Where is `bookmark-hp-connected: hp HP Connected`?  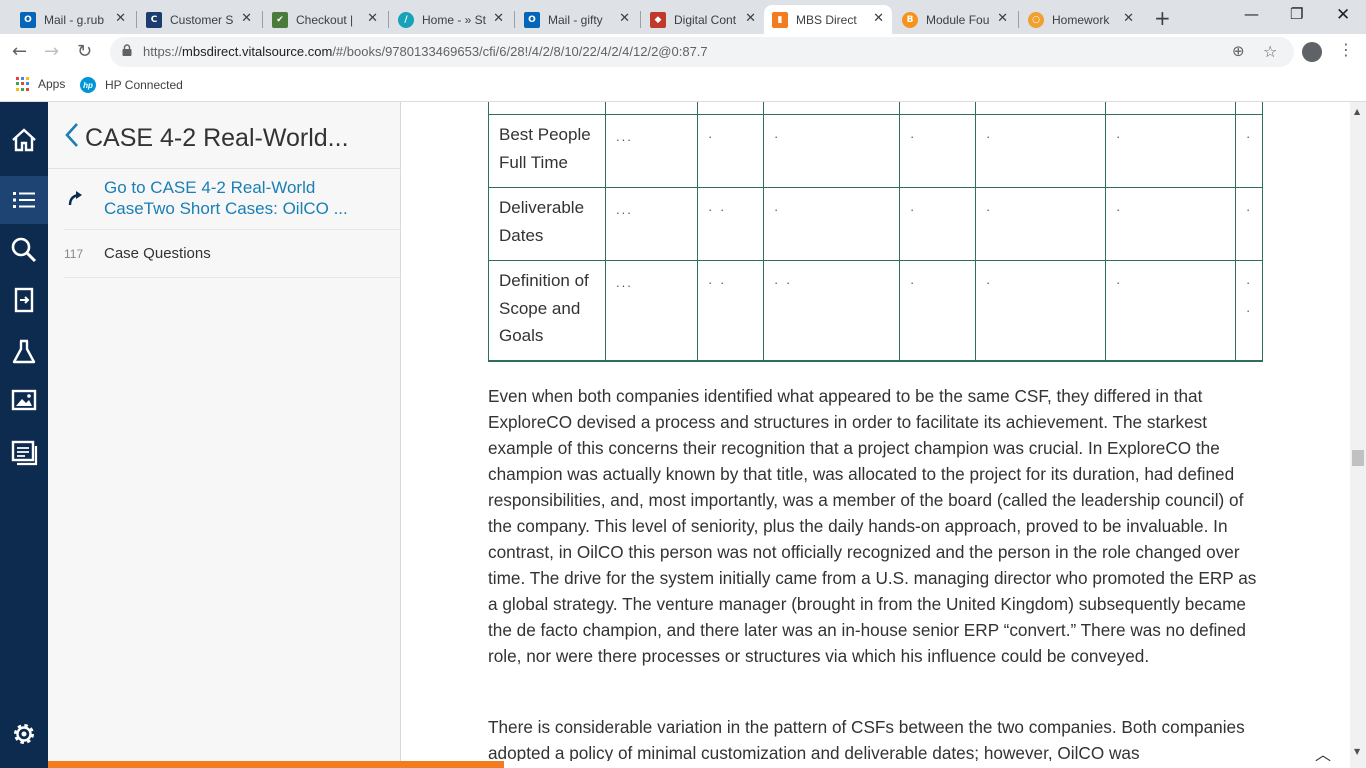 bookmark-hp-connected: hp HP Connected is located at coordinates (131, 85).